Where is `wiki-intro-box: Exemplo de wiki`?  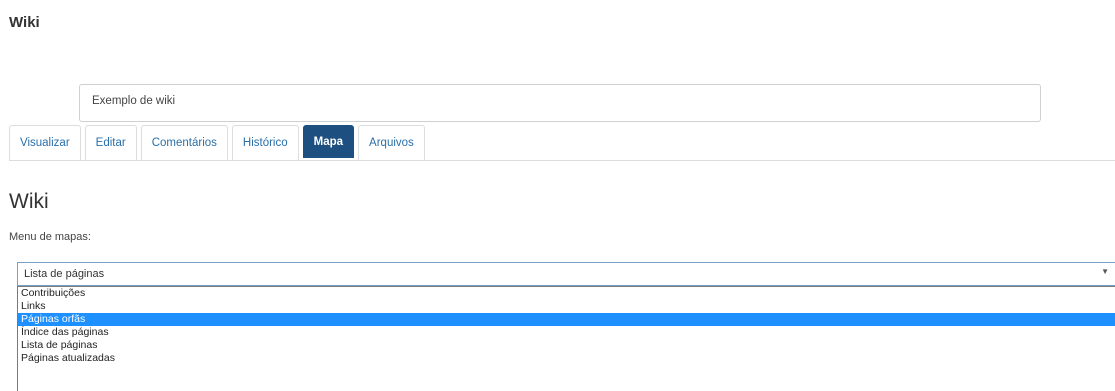
wiki-intro-box: Exemplo de wiki is located at coordinates (560, 103).